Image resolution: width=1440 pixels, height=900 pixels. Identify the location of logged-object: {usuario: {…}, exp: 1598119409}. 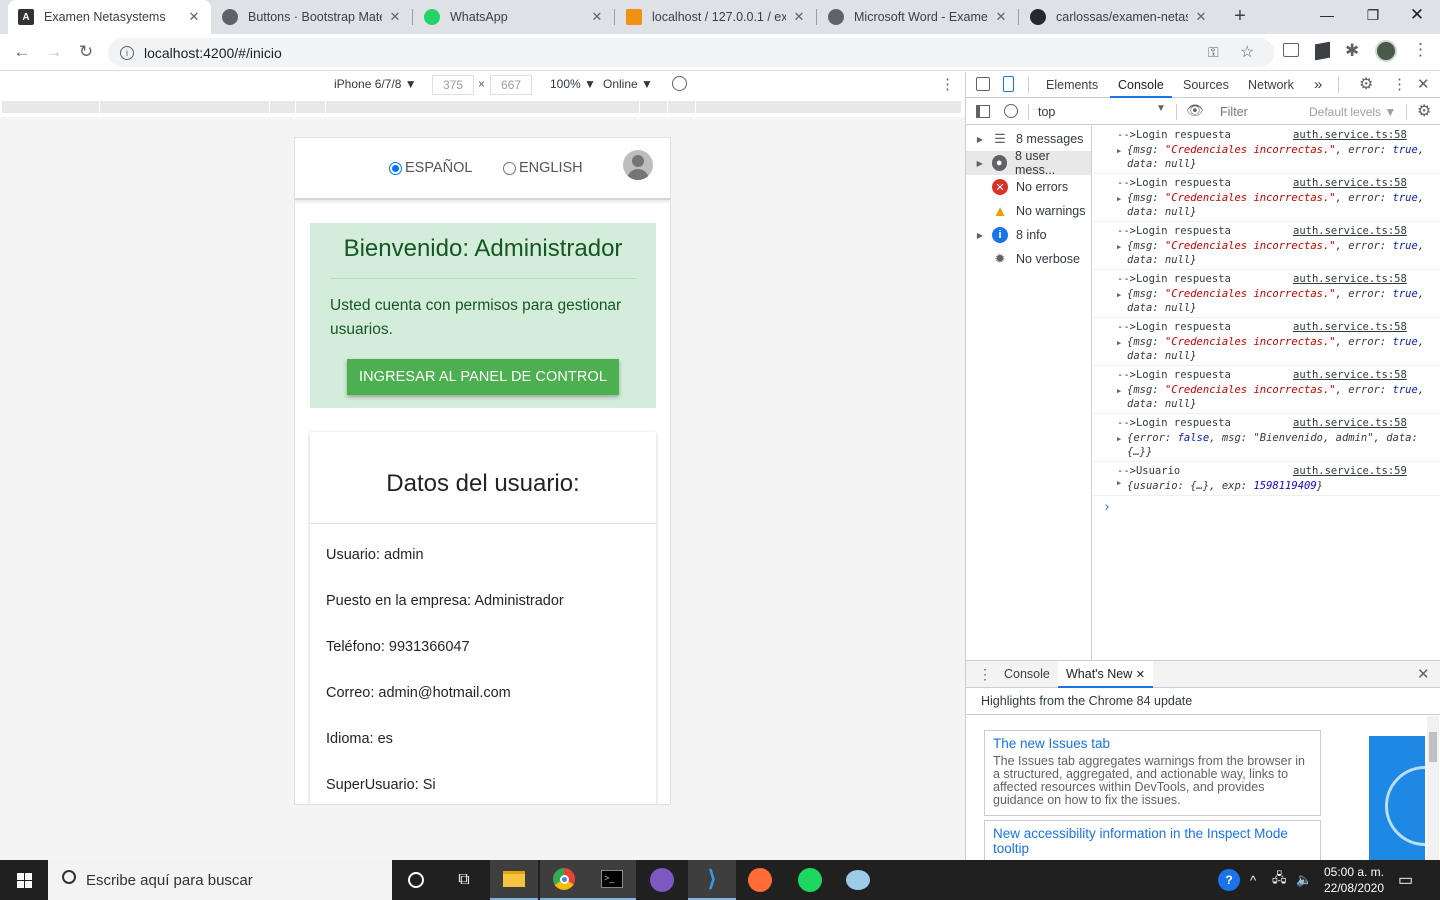
(1276, 486).